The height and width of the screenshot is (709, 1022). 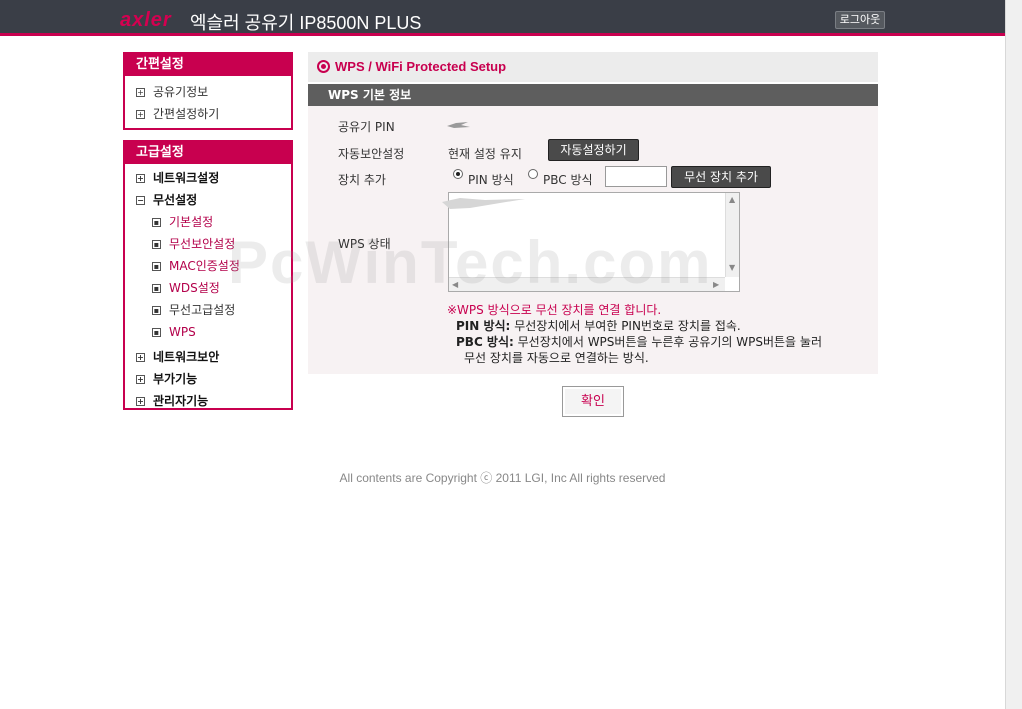 I want to click on submenu-wireless-advanced: ▪ 무선고급설정, so click(x=208, y=310).